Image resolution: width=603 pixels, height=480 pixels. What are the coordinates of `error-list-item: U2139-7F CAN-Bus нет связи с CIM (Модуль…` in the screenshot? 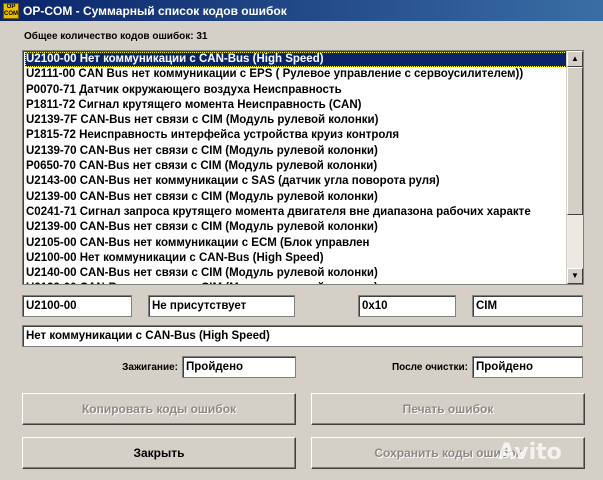 It's located at (297, 120).